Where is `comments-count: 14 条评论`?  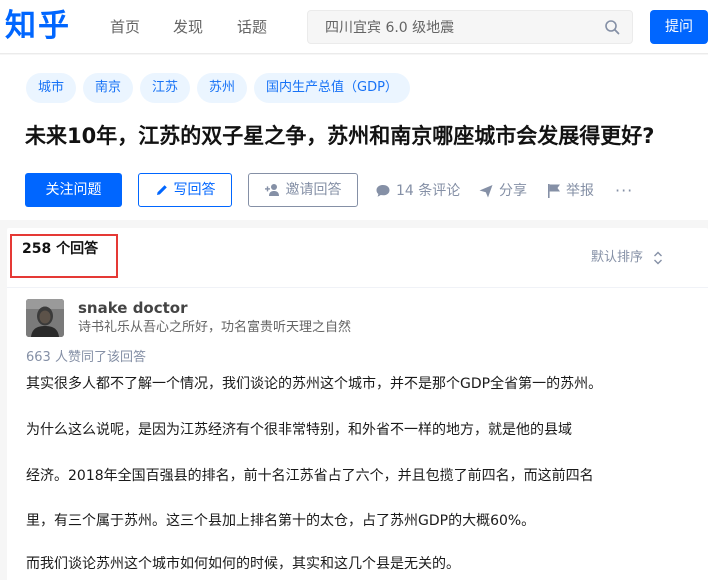
comments-count: 14 条评论 is located at coordinates (428, 191).